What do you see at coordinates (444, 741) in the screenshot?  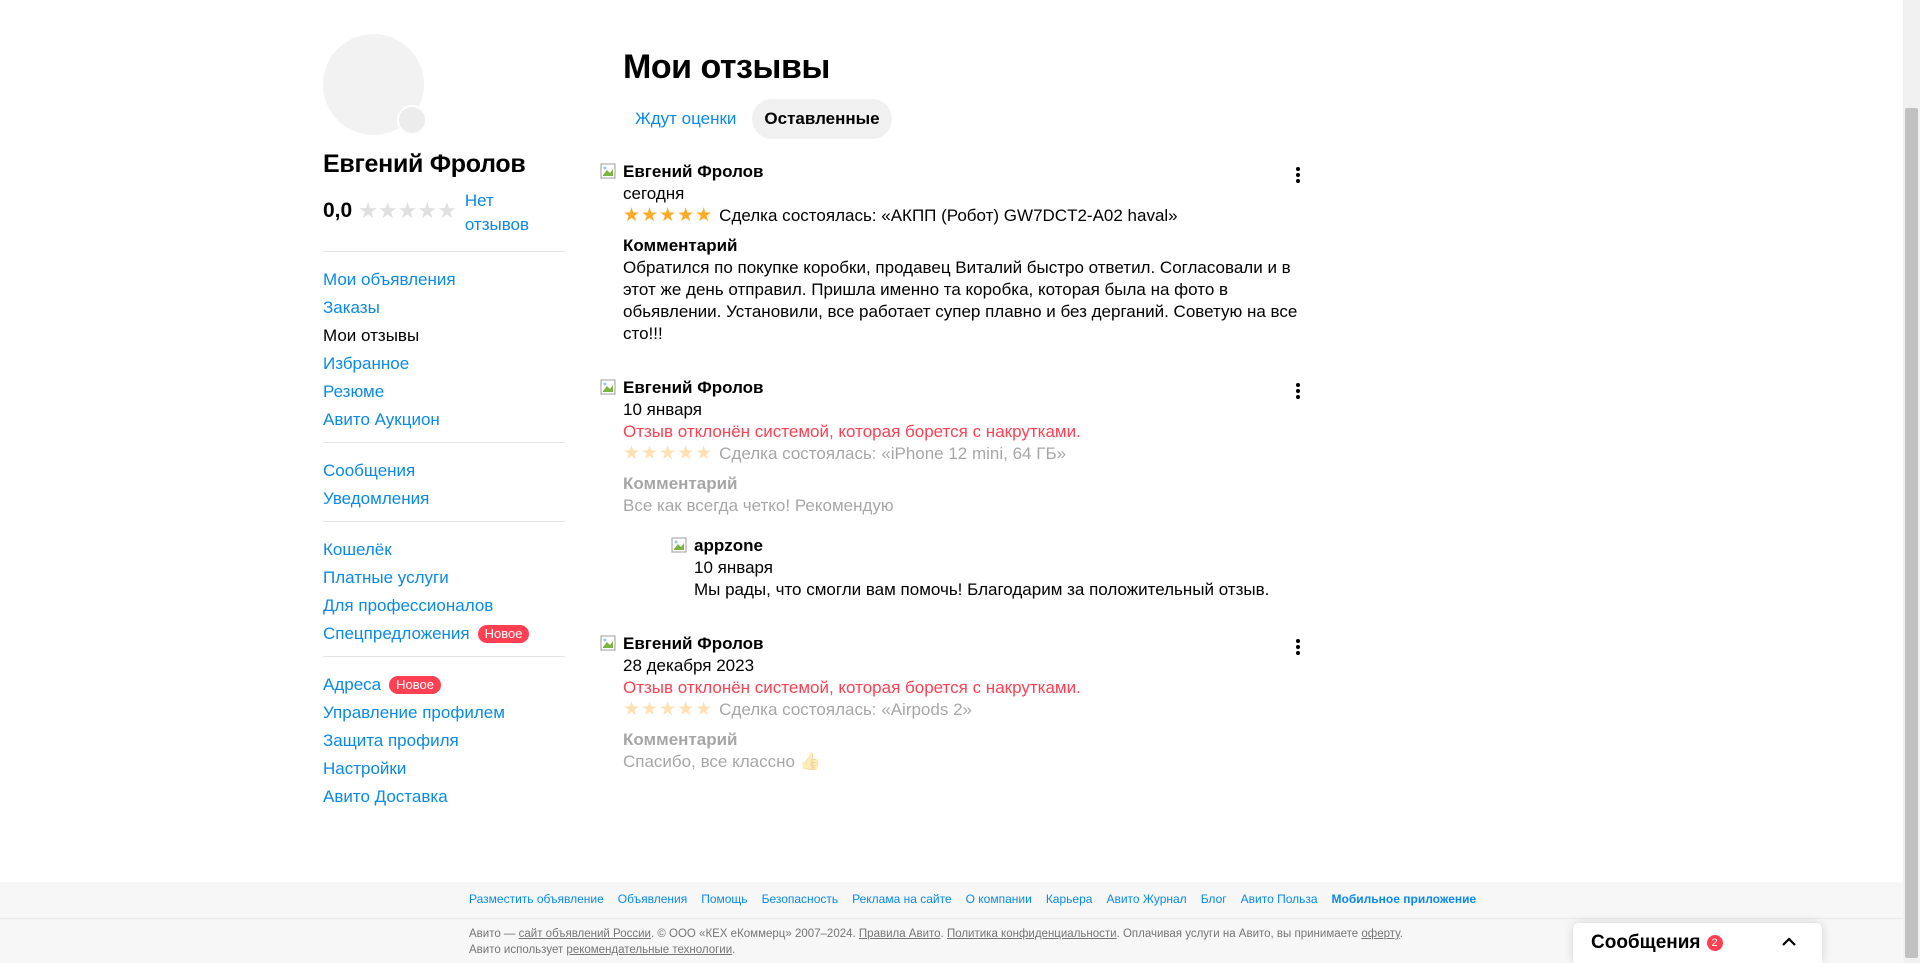 I see `nav-item-profile-protection: Защита профиля` at bounding box center [444, 741].